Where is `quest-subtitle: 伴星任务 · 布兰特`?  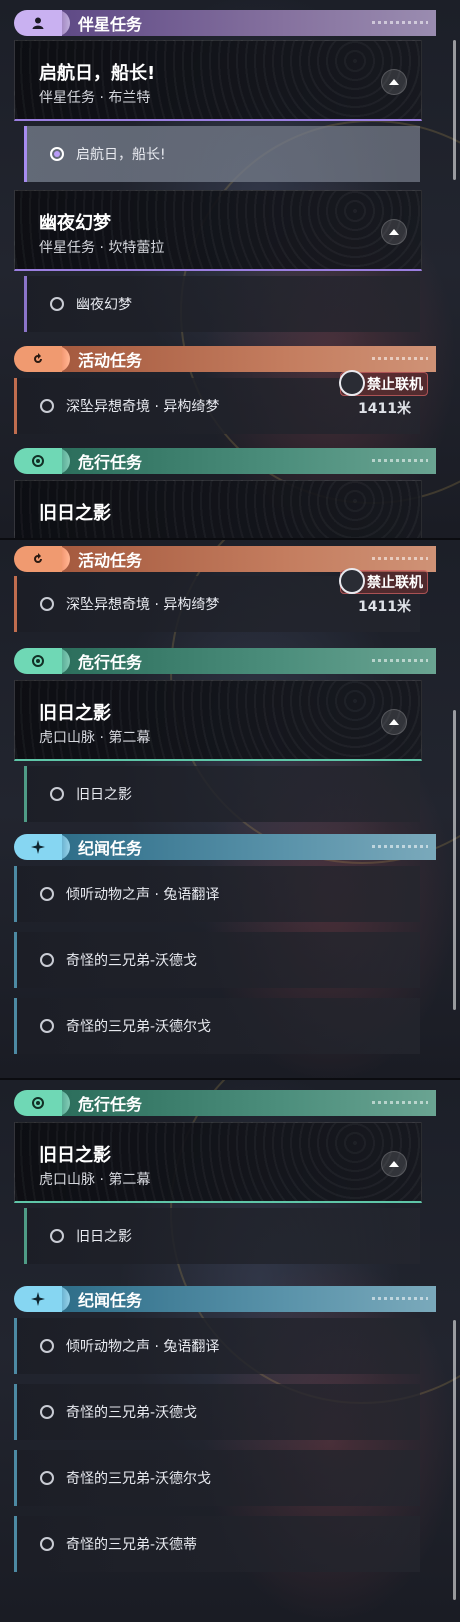
quest-subtitle: 伴星任务 · 布兰特 is located at coordinates (95, 98).